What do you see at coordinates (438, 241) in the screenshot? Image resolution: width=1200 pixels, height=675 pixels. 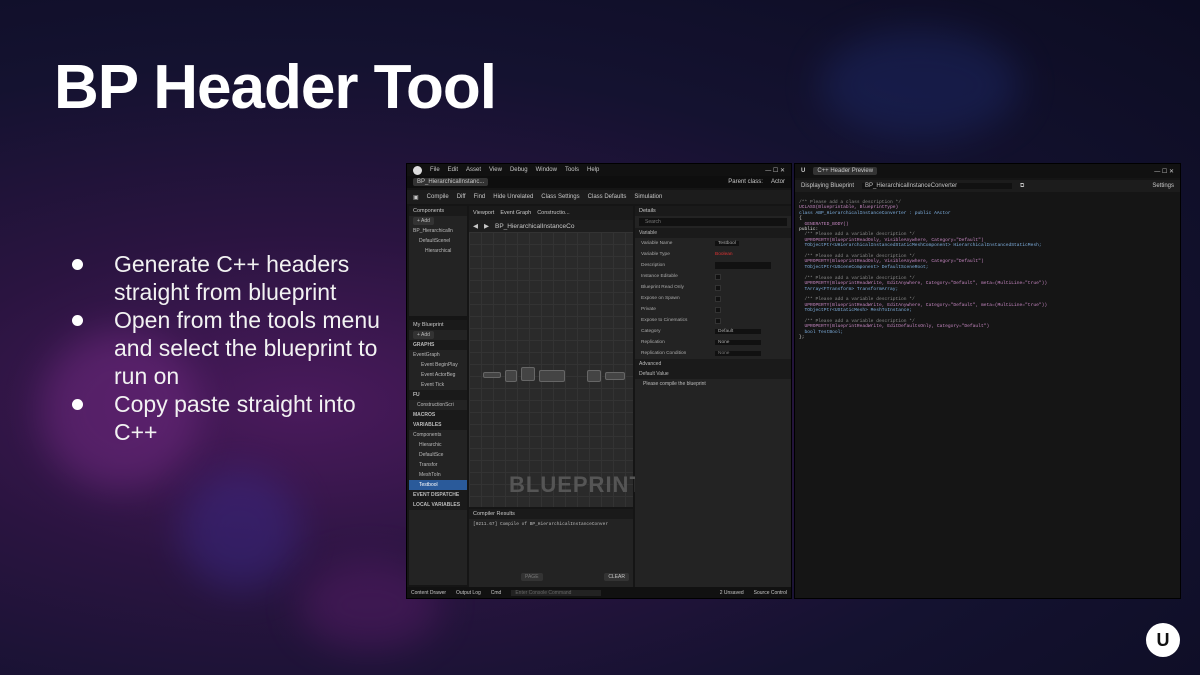 I see `component-item: DefaultScenel` at bounding box center [438, 241].